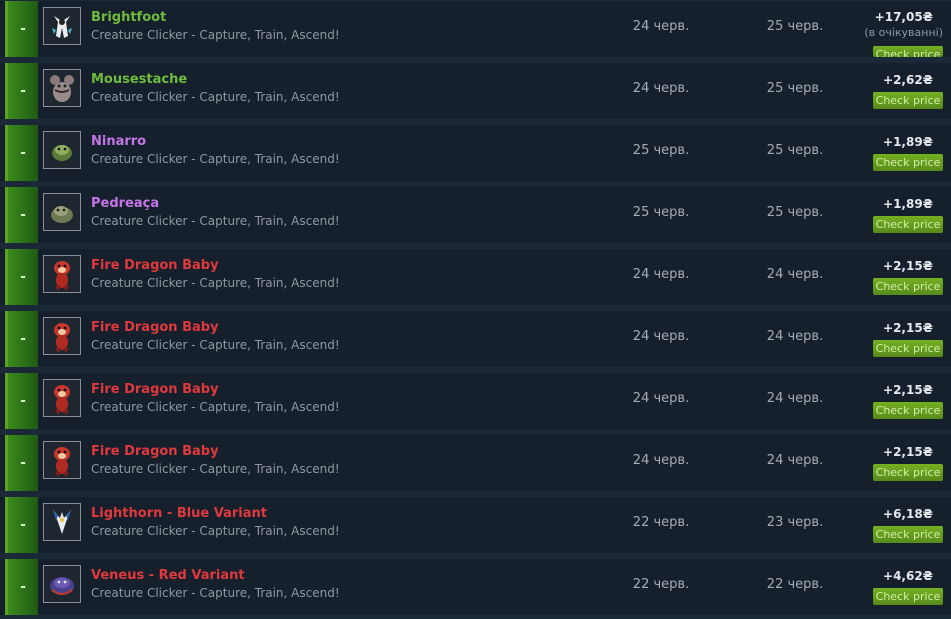  I want to click on item-name: Brightfoot, so click(128, 17).